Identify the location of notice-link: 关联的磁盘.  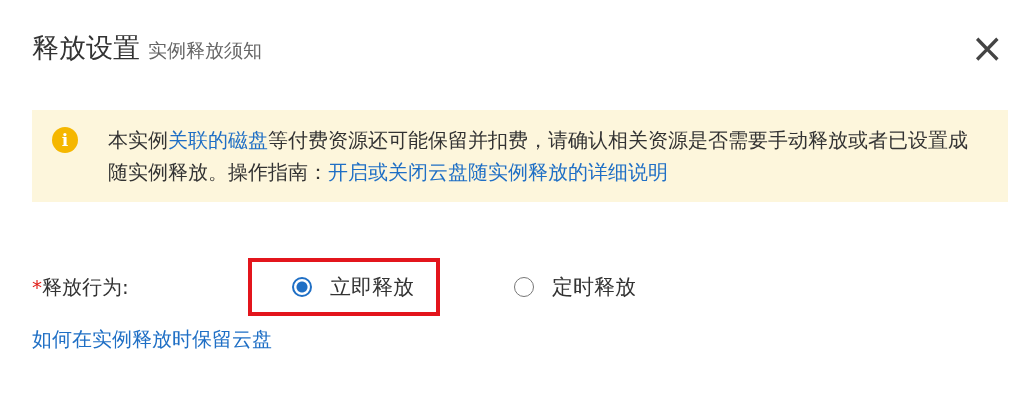
(218, 140).